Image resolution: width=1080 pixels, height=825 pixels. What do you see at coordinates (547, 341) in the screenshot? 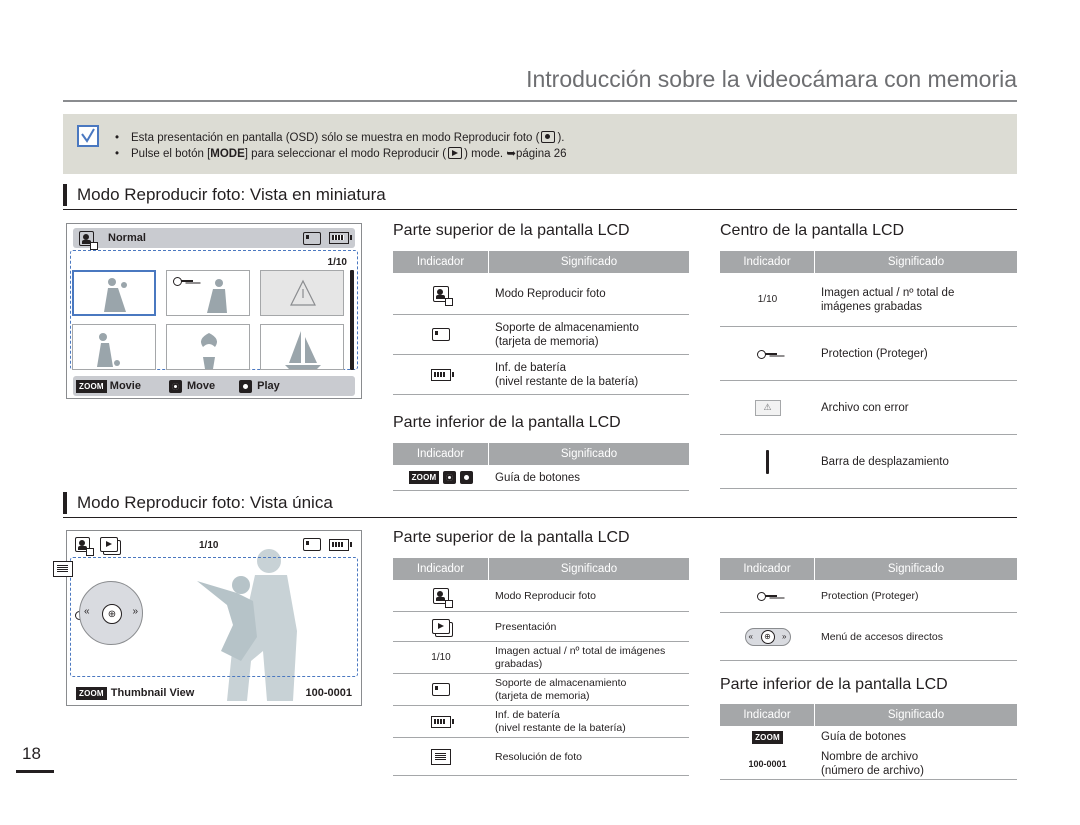
I see `row-subtext: (tarjeta de memoria)` at bounding box center [547, 341].